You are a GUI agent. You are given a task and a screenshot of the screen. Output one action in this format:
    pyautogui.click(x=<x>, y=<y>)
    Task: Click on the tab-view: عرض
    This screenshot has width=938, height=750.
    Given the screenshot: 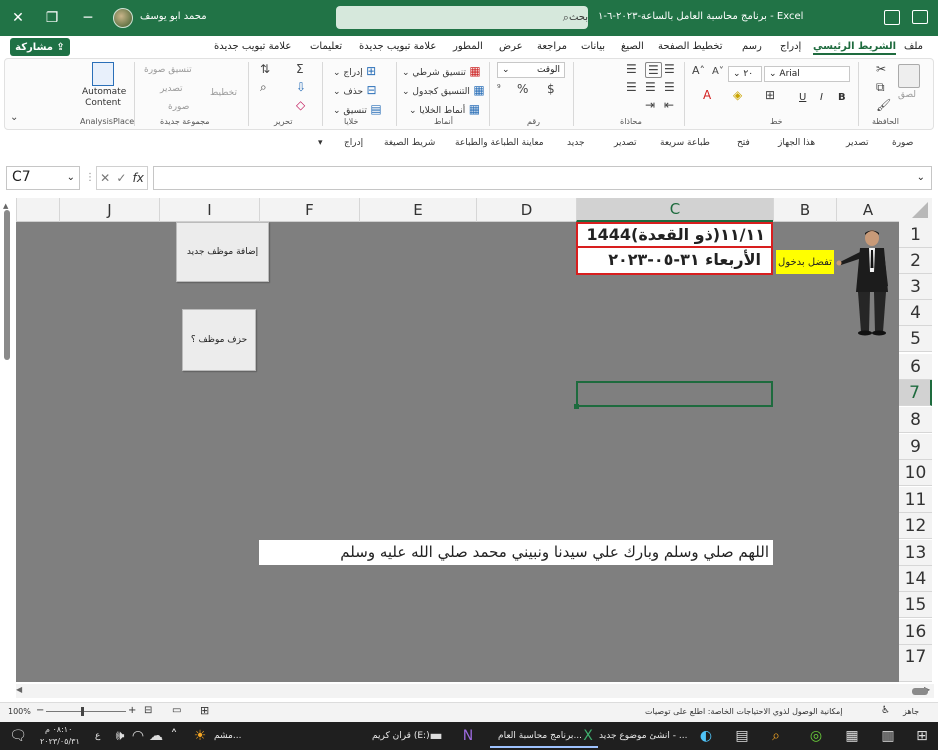 What is the action you would take?
    pyautogui.click(x=511, y=46)
    